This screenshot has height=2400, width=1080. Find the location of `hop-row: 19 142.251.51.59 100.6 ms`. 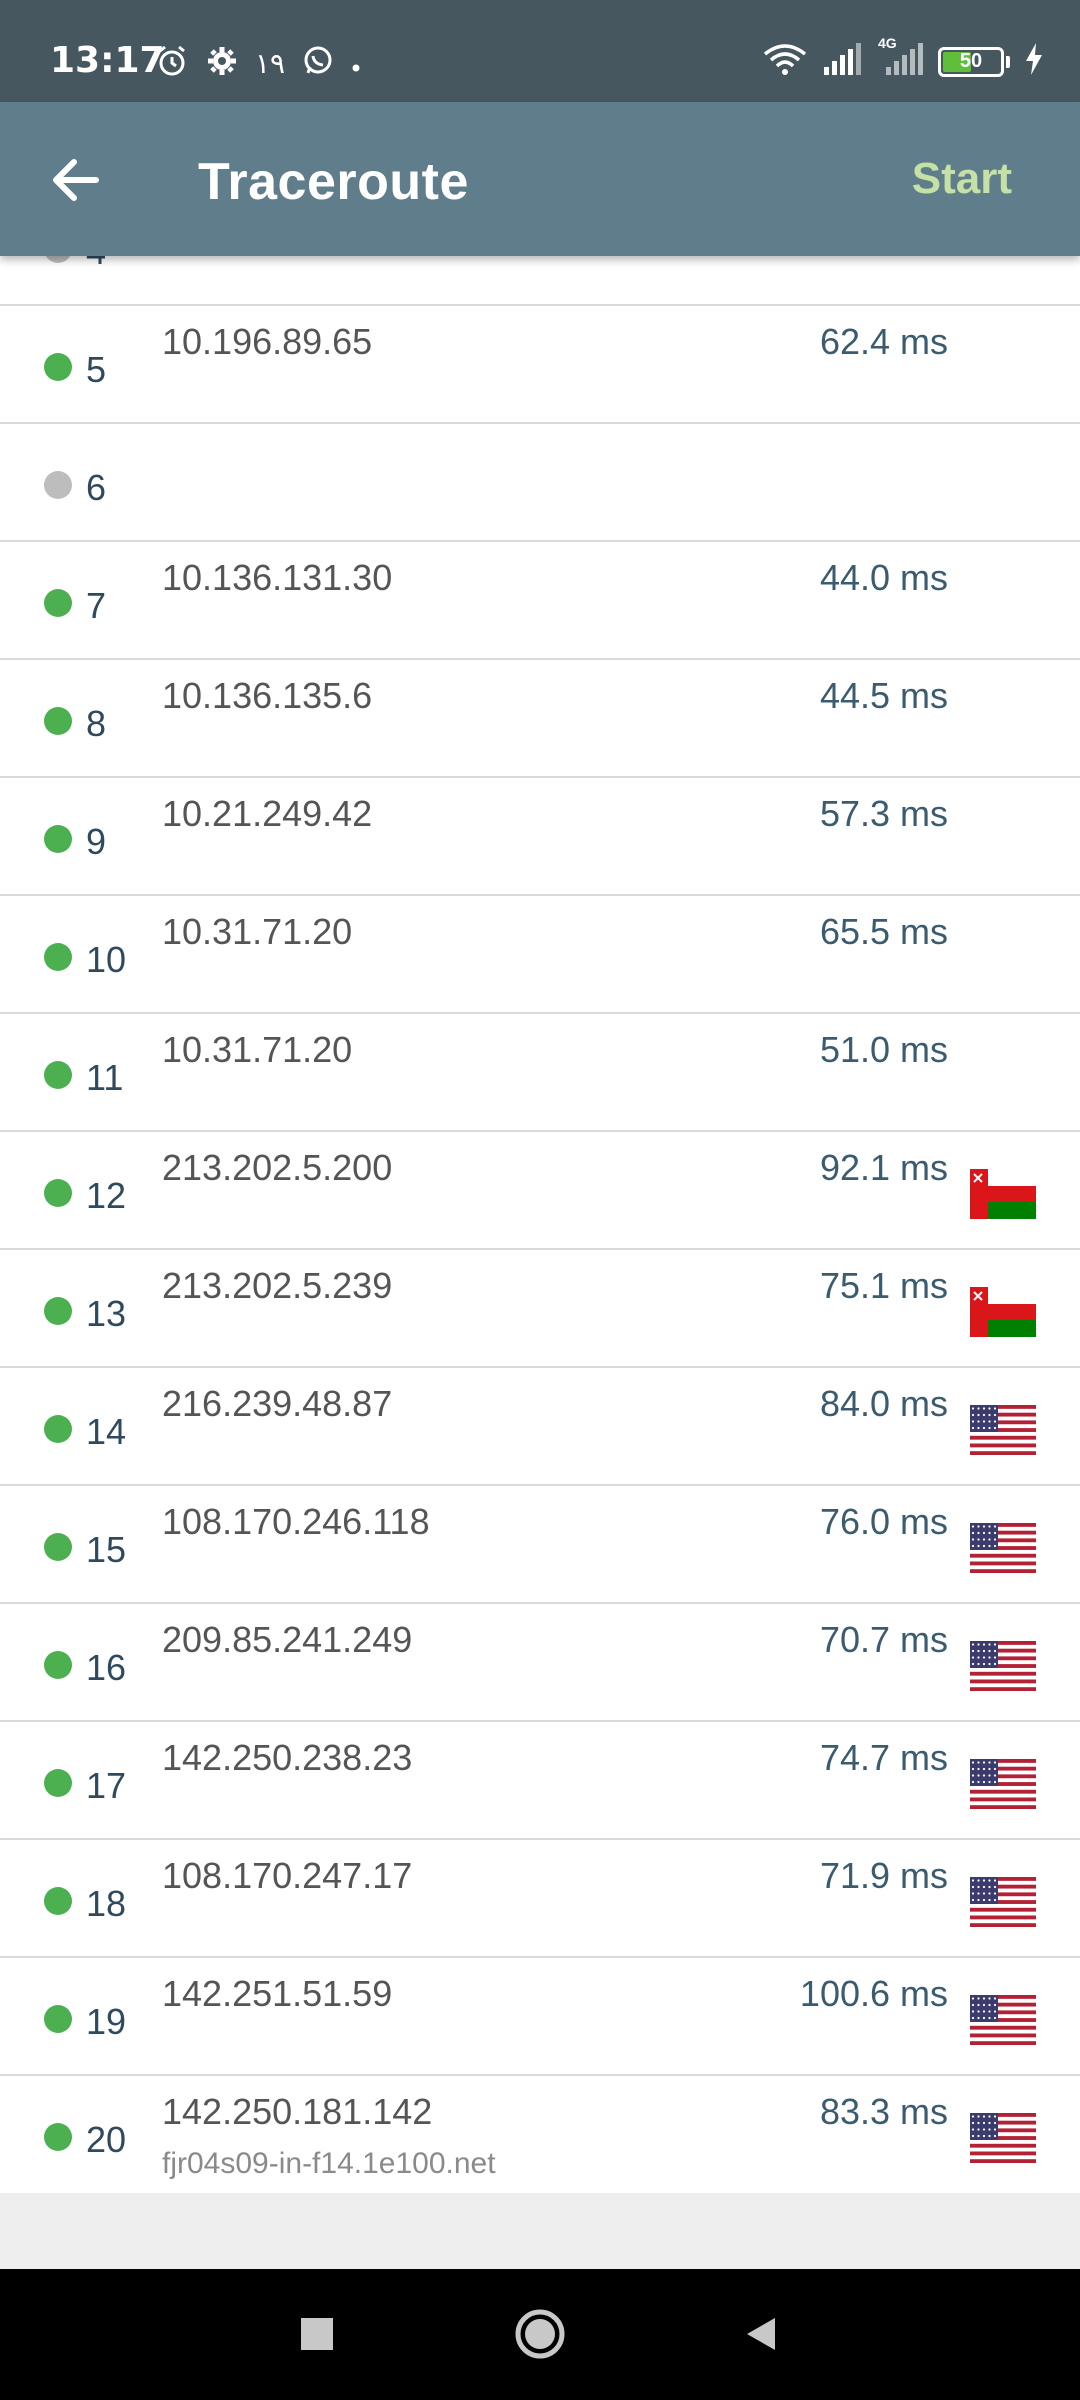

hop-row: 19 142.251.51.59 100.6 ms is located at coordinates (540, 2017).